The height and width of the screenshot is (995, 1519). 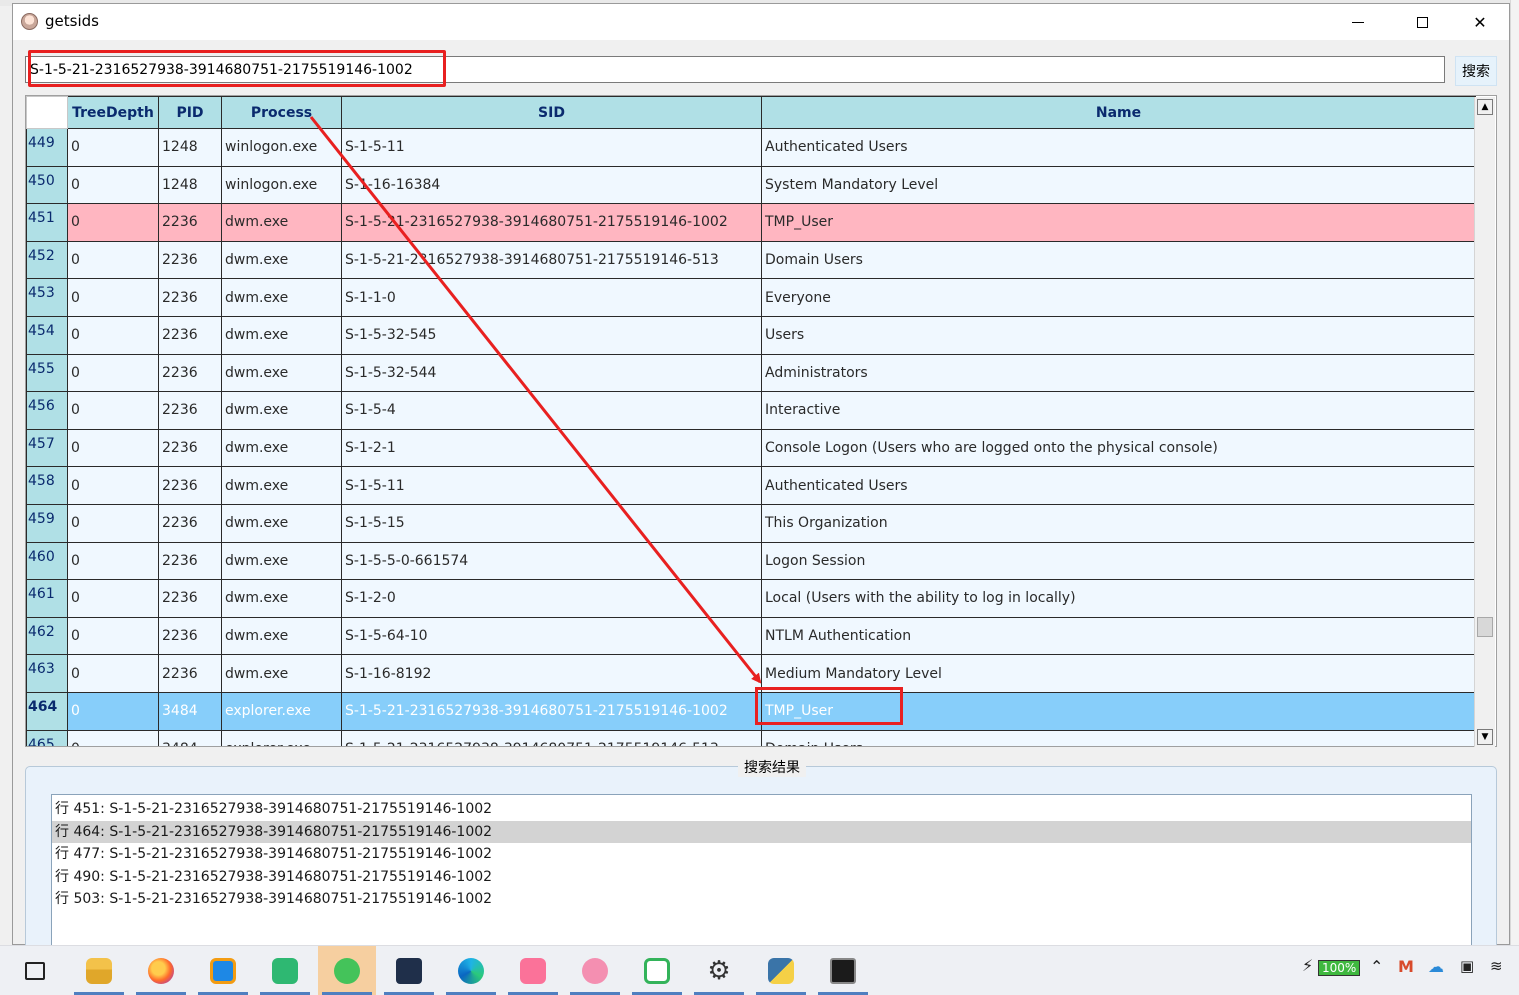 What do you see at coordinates (551, 373) in the screenshot?
I see `cell-sid: S-1-5-32-544` at bounding box center [551, 373].